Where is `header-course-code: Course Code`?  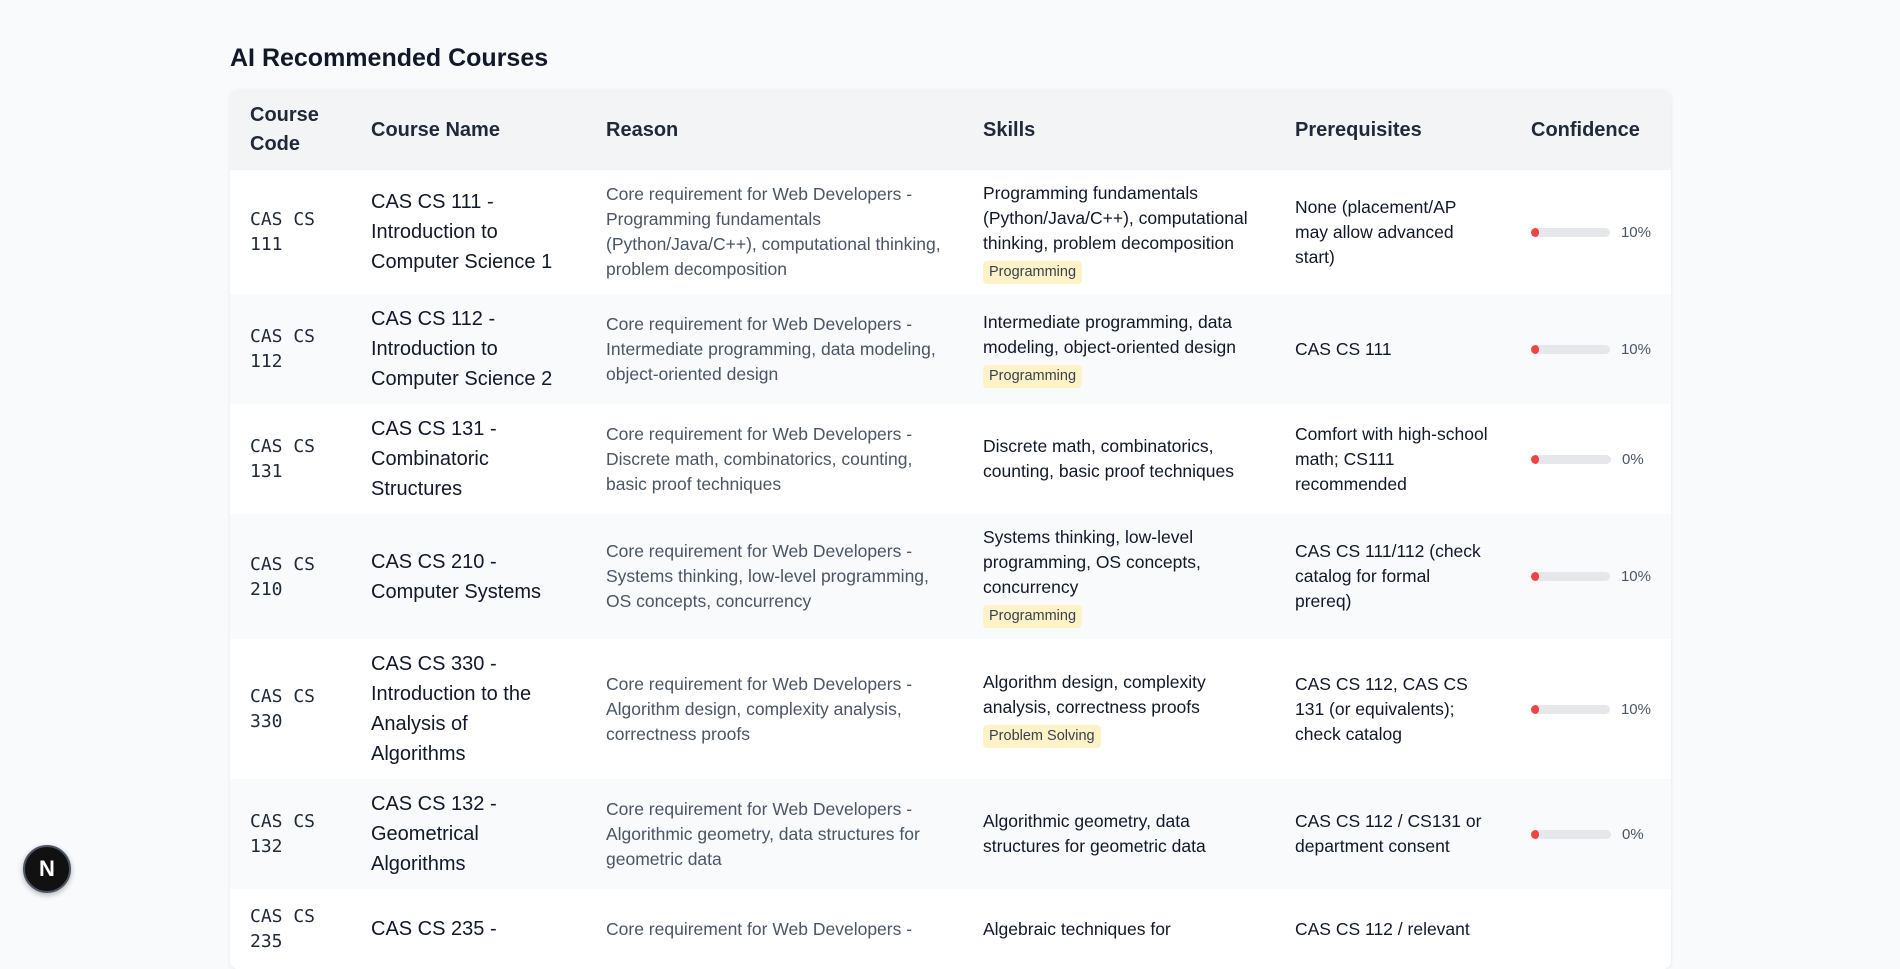 header-course-code: Course Code is located at coordinates (290, 130).